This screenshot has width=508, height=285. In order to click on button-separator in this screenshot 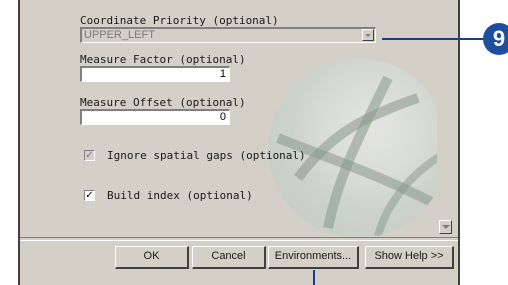, I will do `click(239, 239)`.